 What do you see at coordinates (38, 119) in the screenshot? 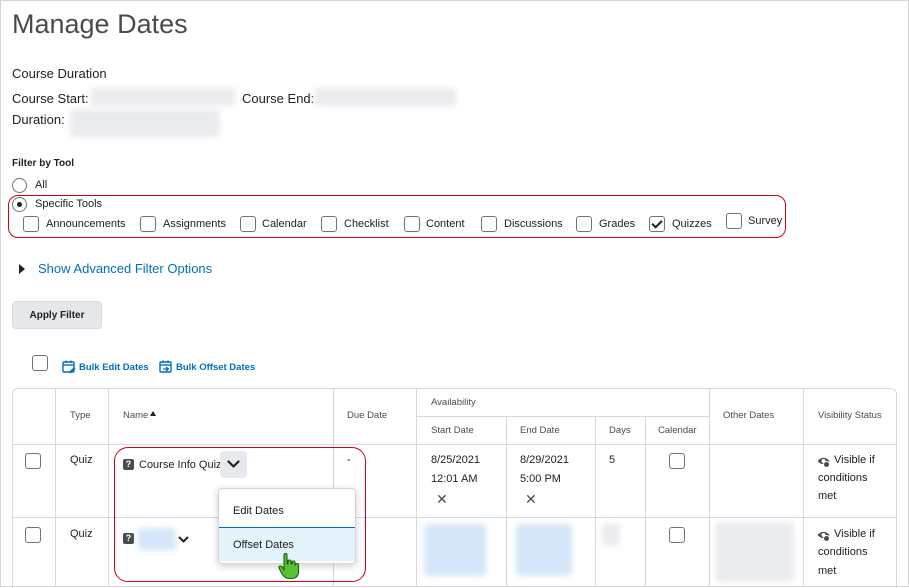
I see `duration-label: Duration:` at bounding box center [38, 119].